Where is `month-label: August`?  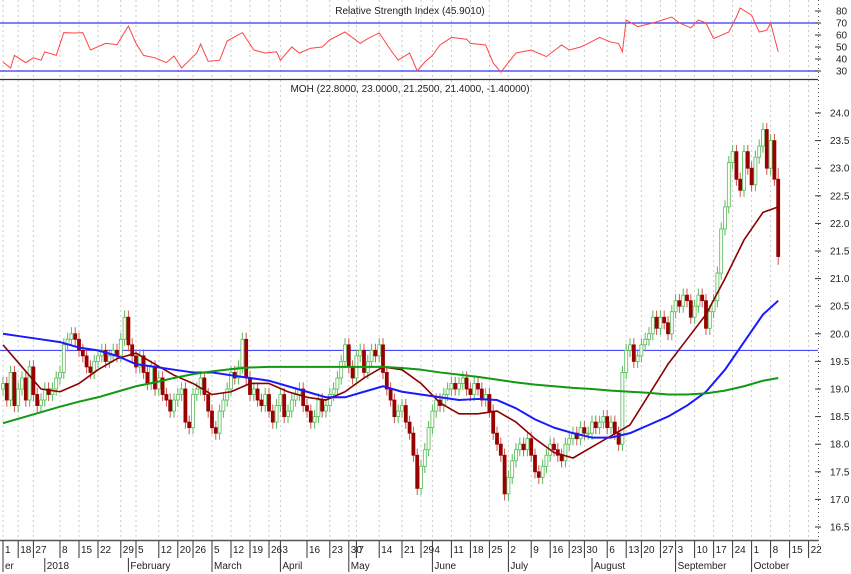
month-label: August is located at coordinates (609, 566).